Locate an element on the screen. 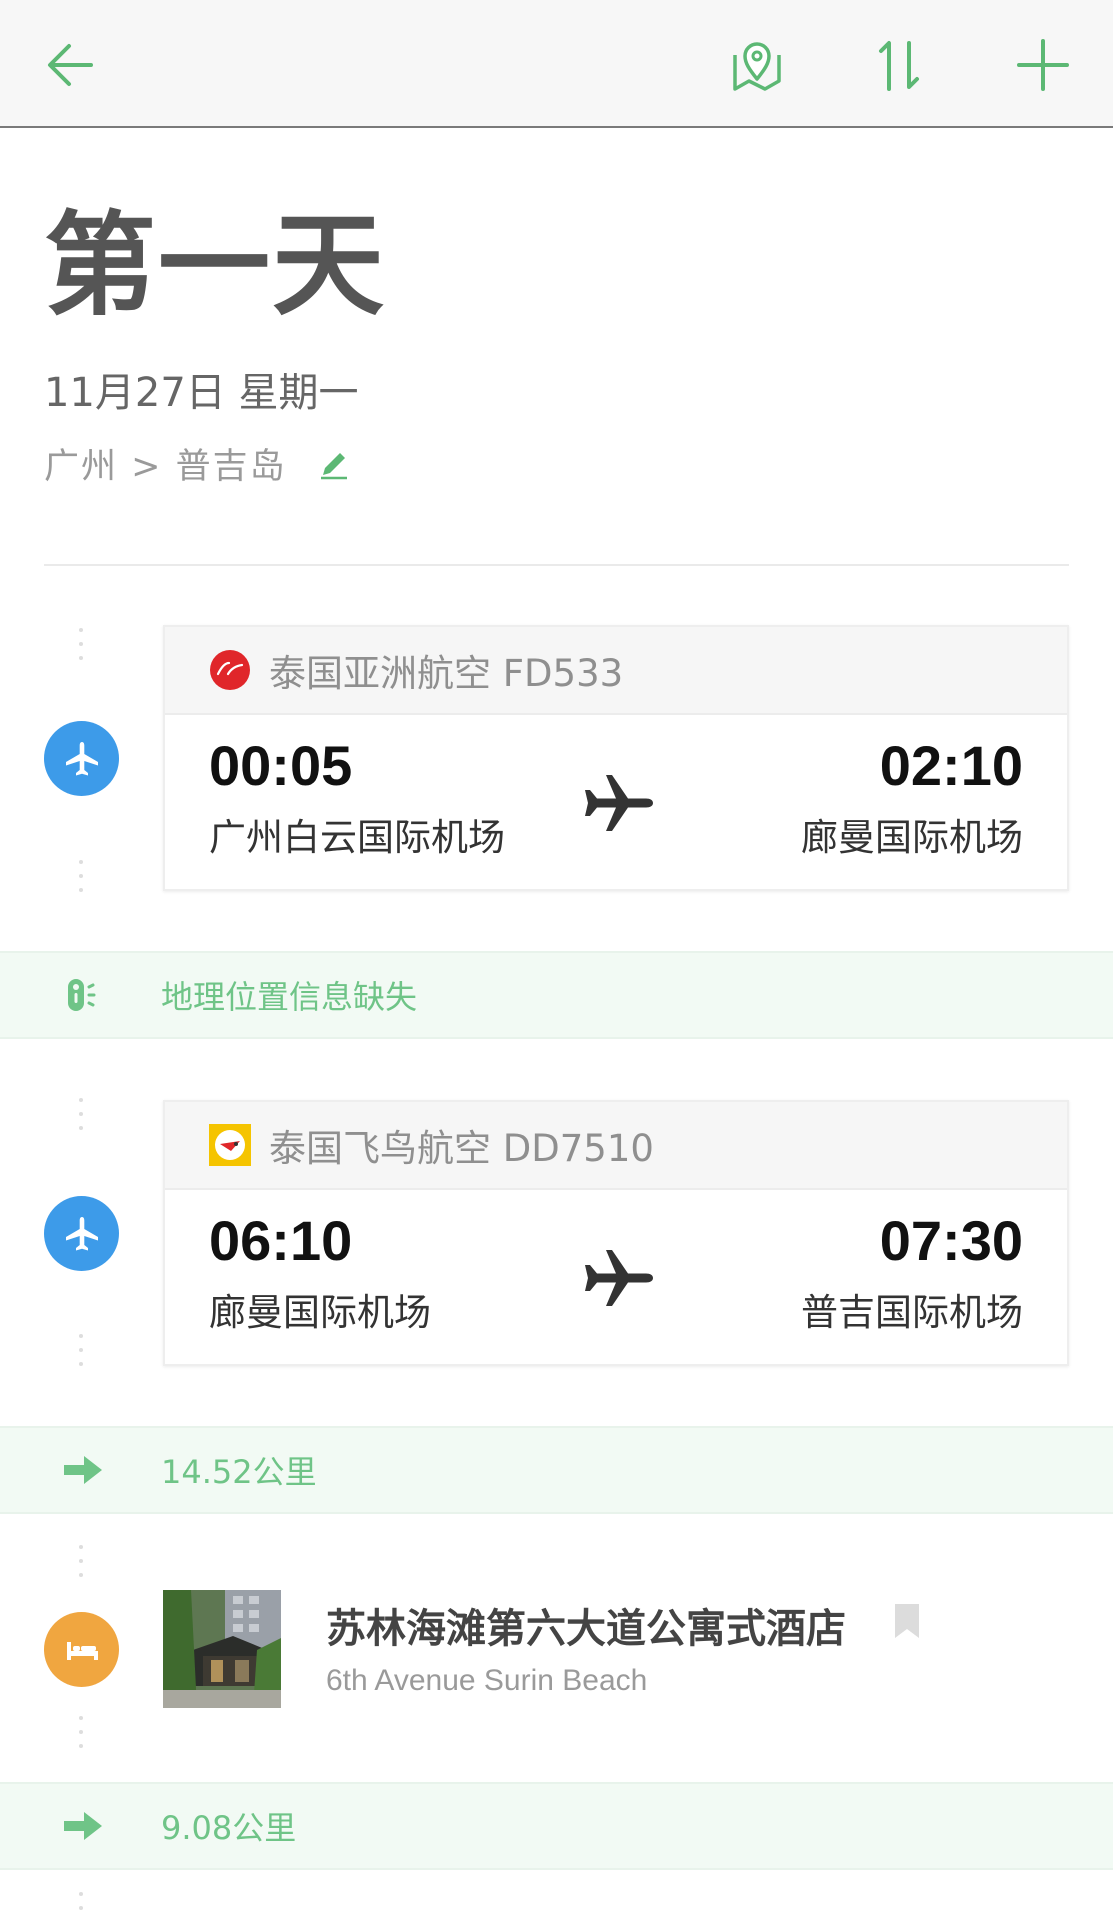  date-label: 11月27日 星期一 is located at coordinates (201, 393).